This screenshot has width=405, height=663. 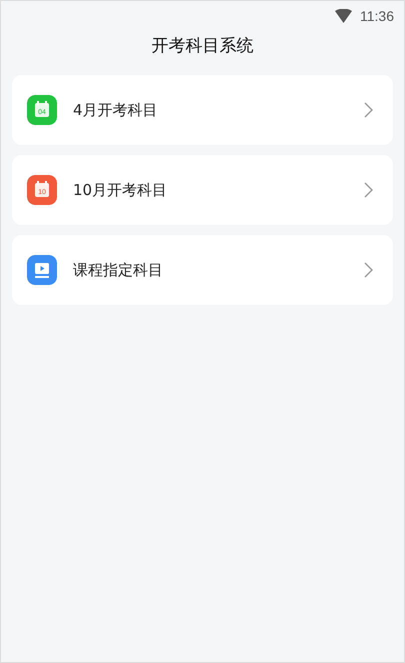 What do you see at coordinates (203, 46) in the screenshot?
I see `page-title: 开考科目系统` at bounding box center [203, 46].